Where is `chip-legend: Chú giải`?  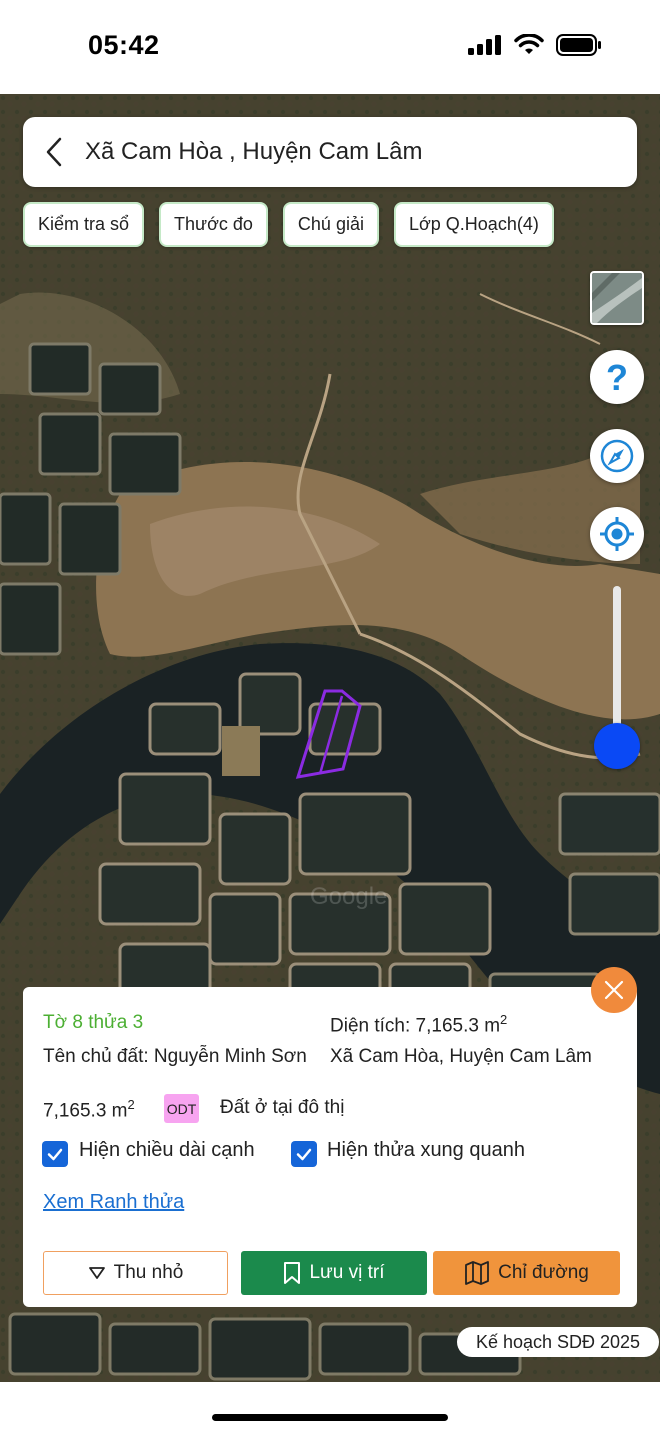
chip-legend: Chú giải is located at coordinates (330, 224).